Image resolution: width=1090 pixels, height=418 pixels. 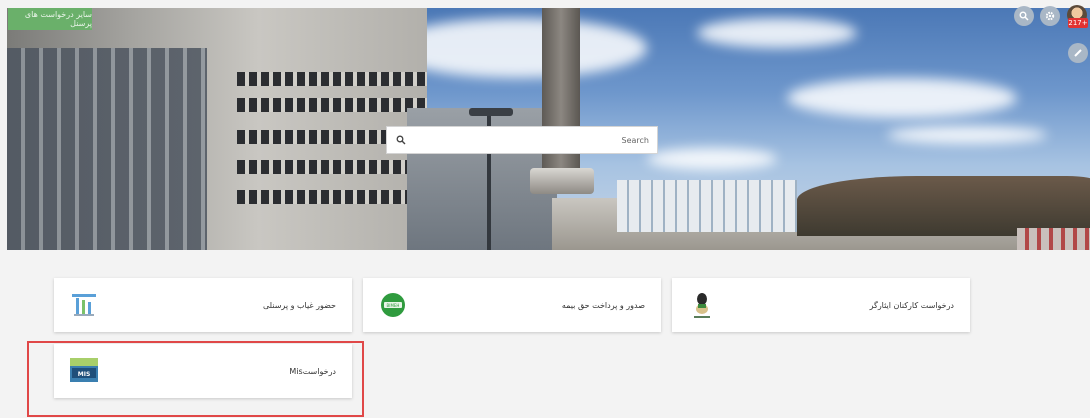 I want to click on veterans-icon, so click(x=702, y=305).